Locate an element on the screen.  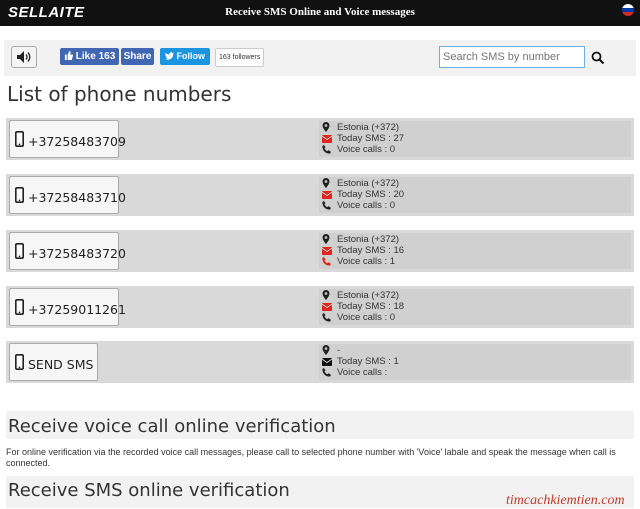
facebook-share-button: Share is located at coordinates (137, 56).